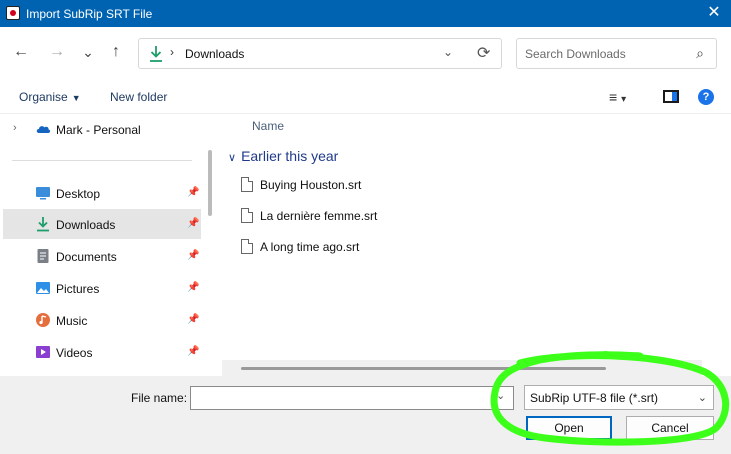 The image size is (731, 454). I want to click on list-item: La dernière femme.srt, so click(361, 217).